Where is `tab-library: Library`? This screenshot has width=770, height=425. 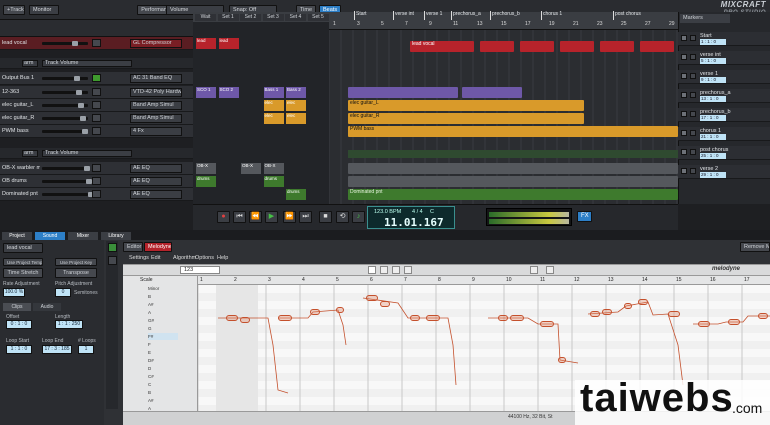 tab-library: Library is located at coordinates (116, 236).